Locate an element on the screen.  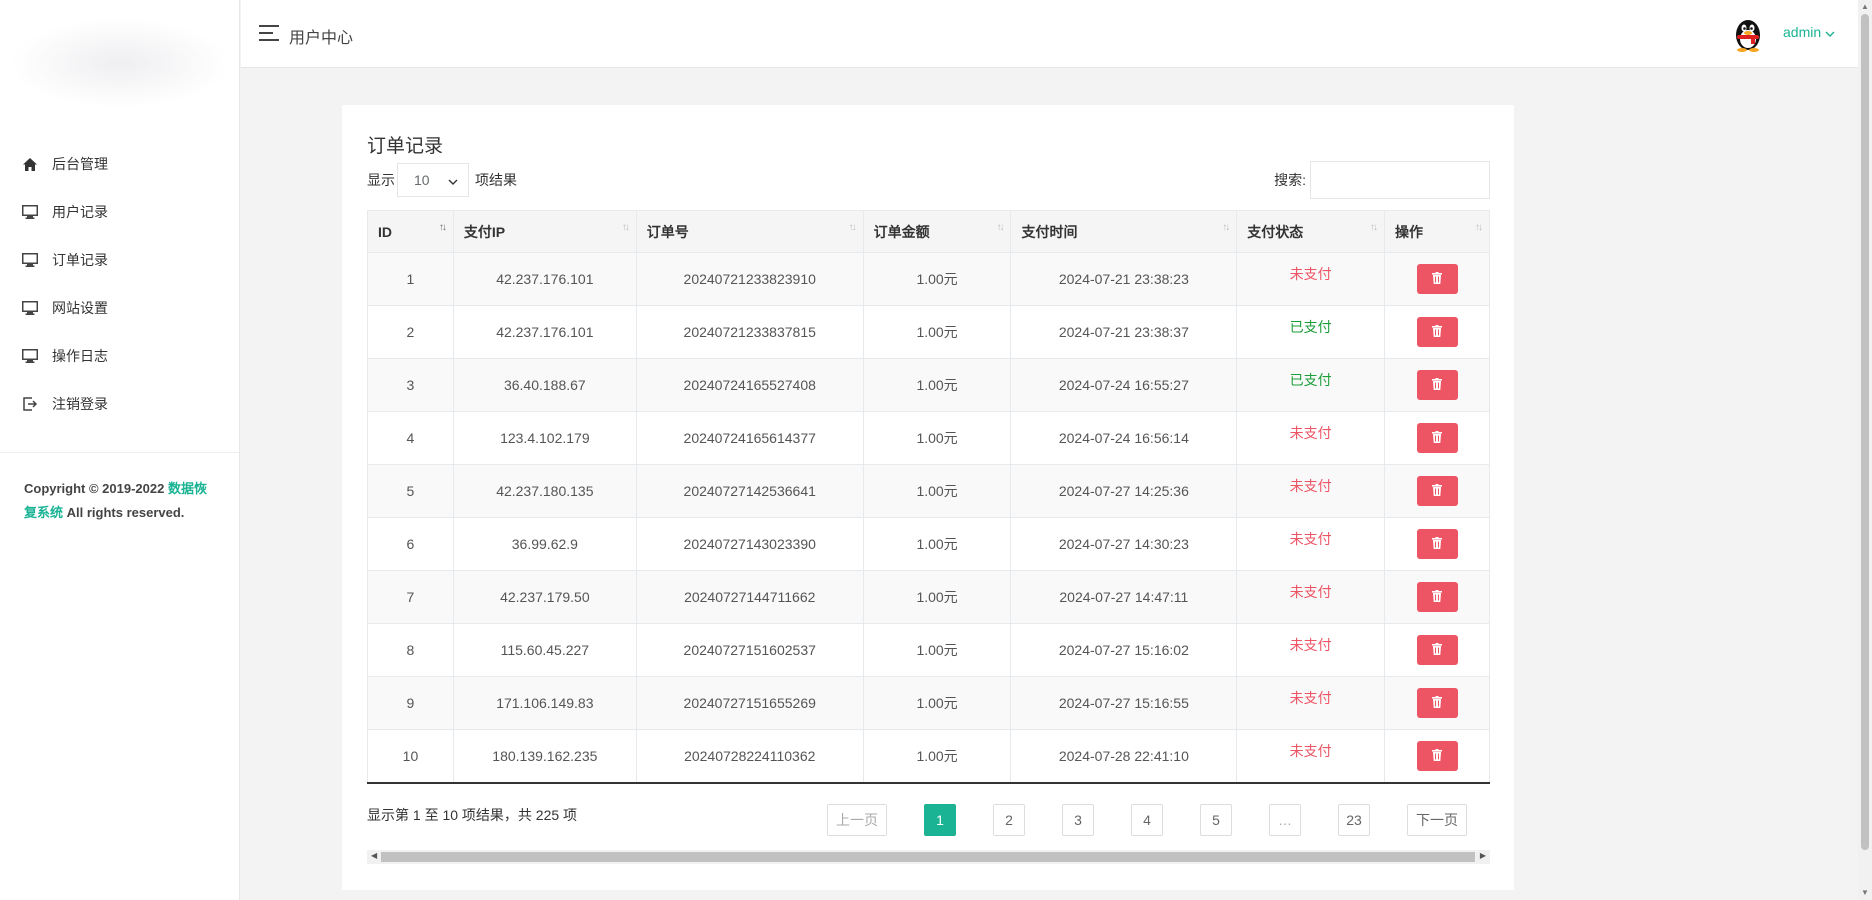
chevron-down-icon is located at coordinates (1830, 32).